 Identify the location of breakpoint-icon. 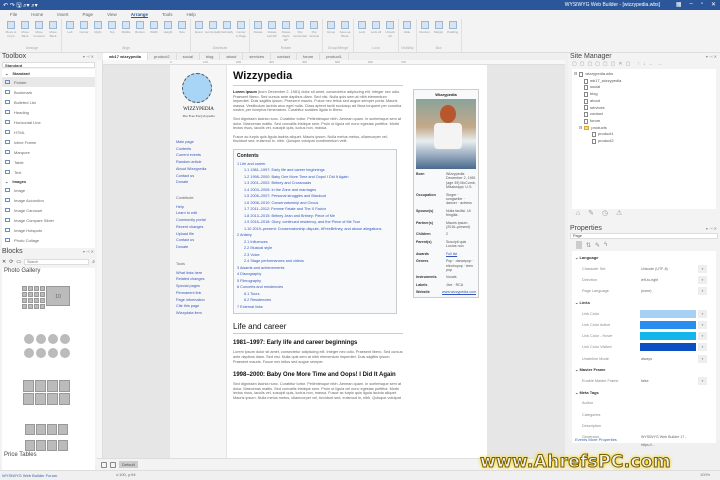
(104, 464).